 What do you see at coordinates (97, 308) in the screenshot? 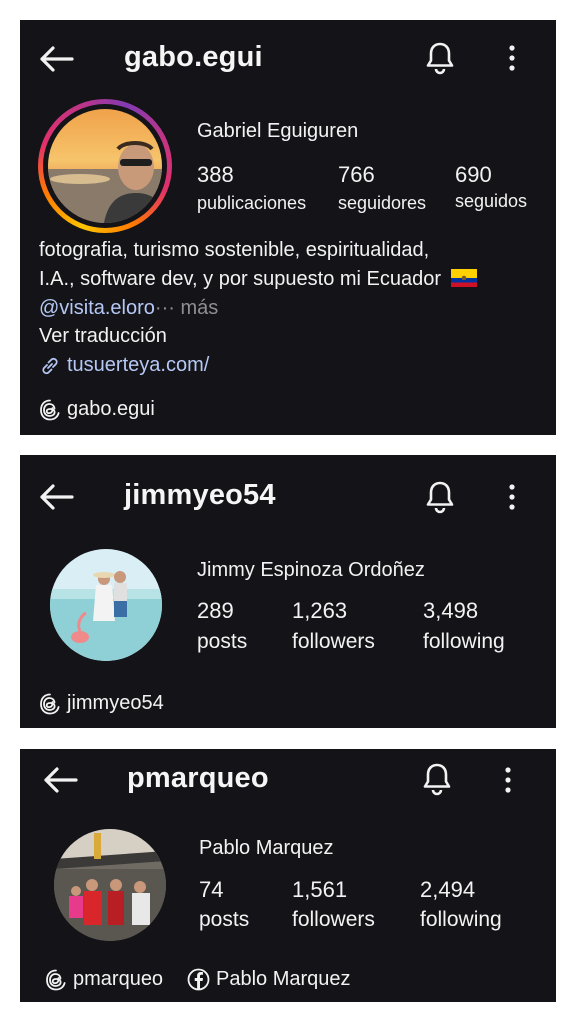
I see `bio-mention-link: @visita.eloro` at bounding box center [97, 308].